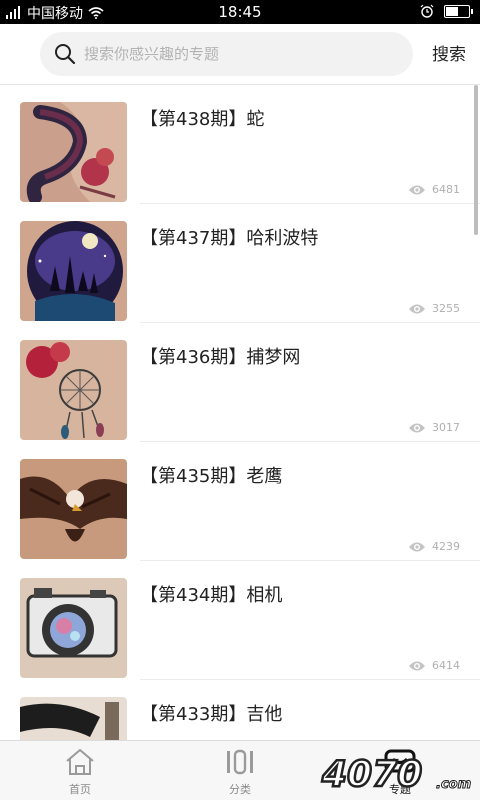  Describe the element at coordinates (446, 427) in the screenshot. I see `view-count-value: 3017` at that location.